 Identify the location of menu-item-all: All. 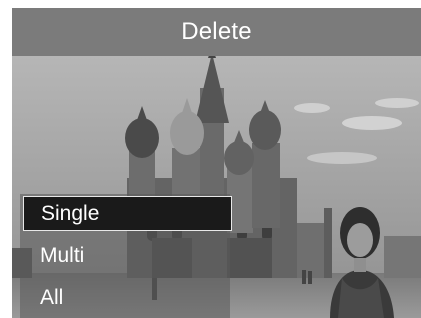
(127, 297).